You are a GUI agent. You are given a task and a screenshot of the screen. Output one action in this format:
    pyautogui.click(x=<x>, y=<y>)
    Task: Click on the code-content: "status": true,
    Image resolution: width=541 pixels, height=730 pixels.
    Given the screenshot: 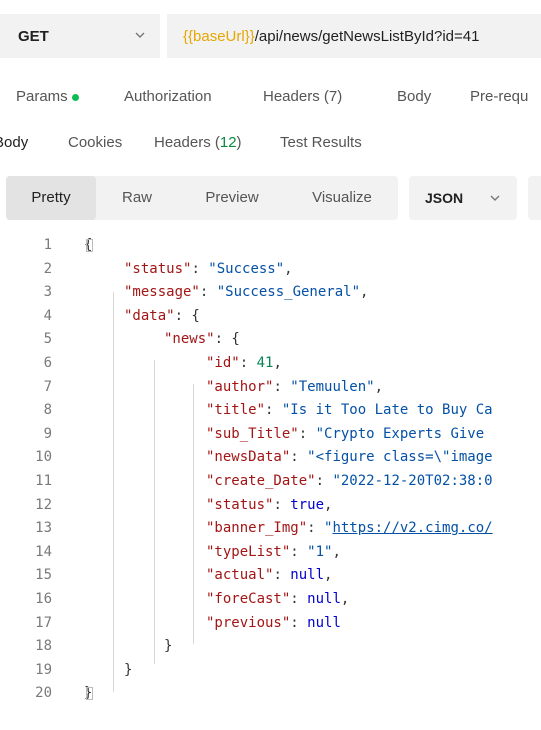 What is the action you would take?
    pyautogui.click(x=269, y=505)
    